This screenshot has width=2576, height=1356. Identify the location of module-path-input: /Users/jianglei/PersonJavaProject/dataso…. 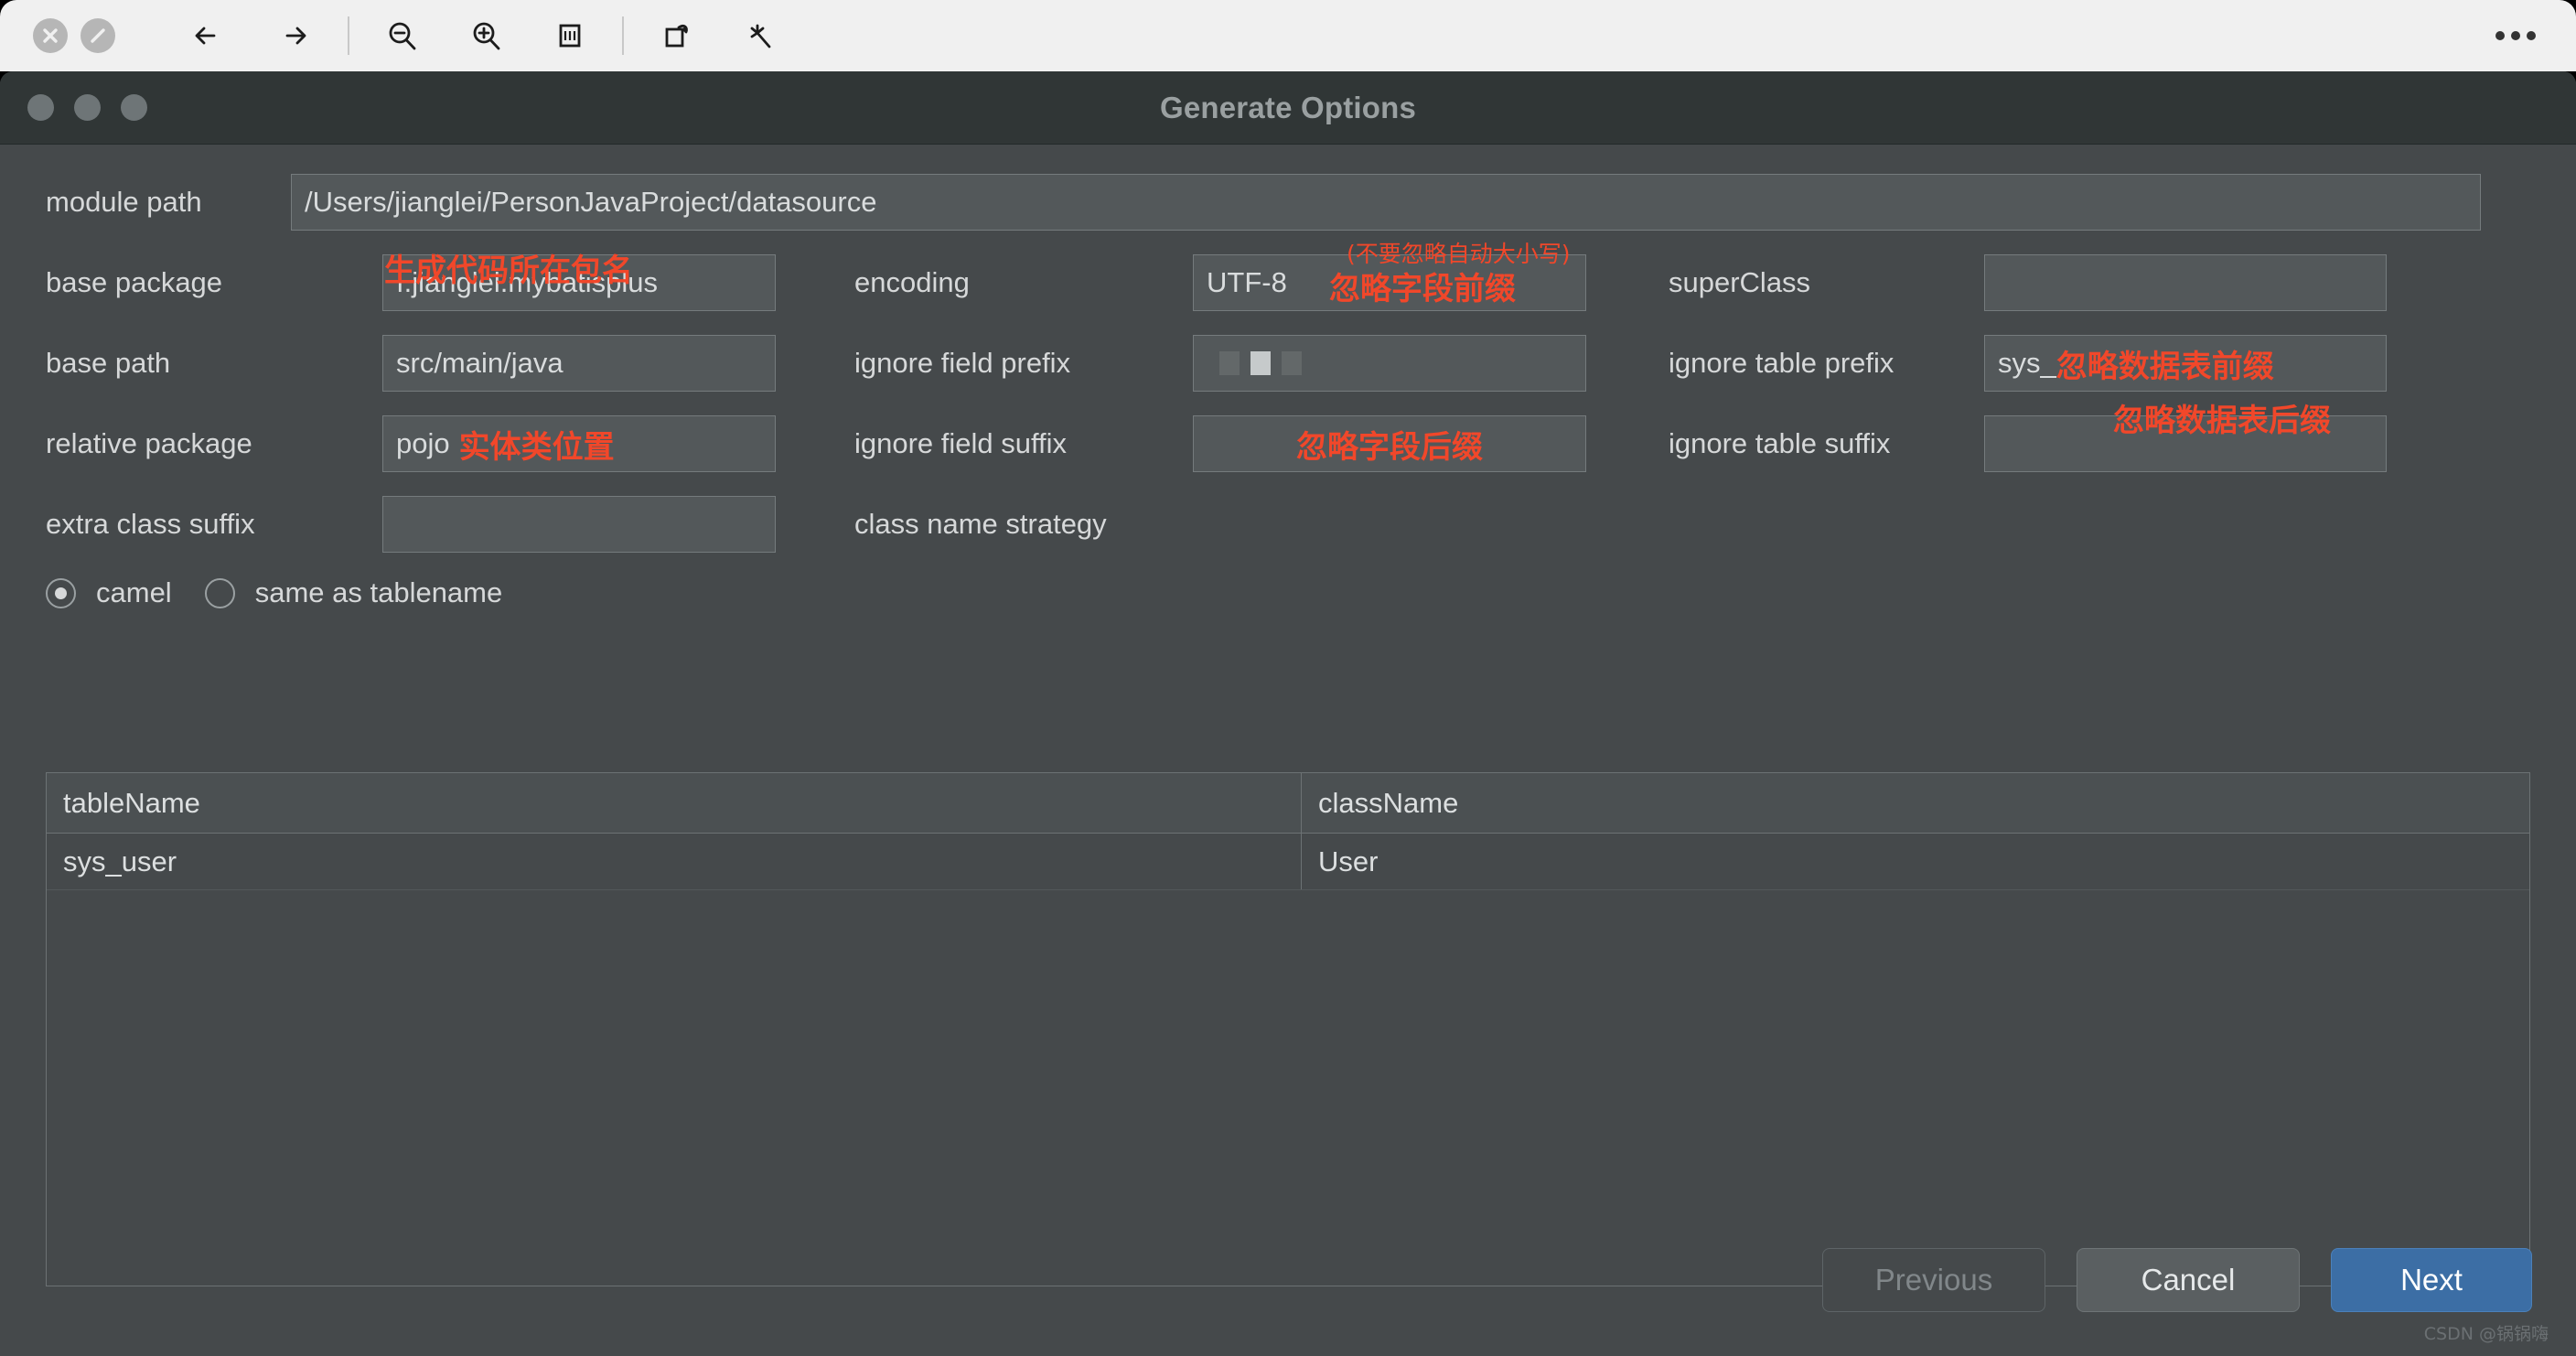
(1386, 202).